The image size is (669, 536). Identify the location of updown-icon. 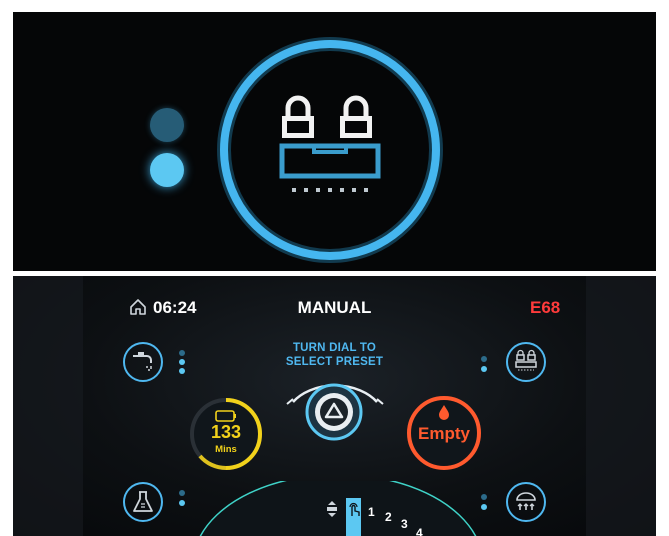
(332, 509).